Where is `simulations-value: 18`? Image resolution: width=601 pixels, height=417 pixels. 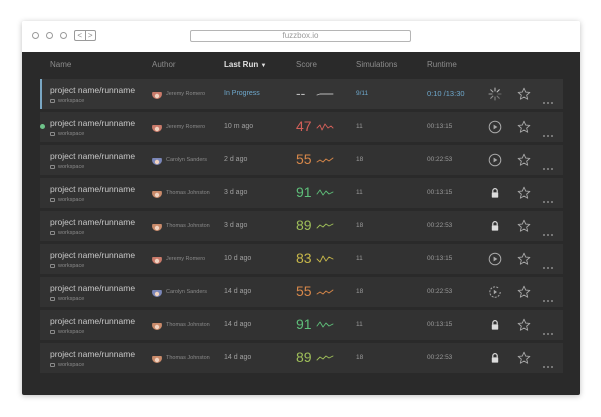
simulations-value: 18 is located at coordinates (360, 291).